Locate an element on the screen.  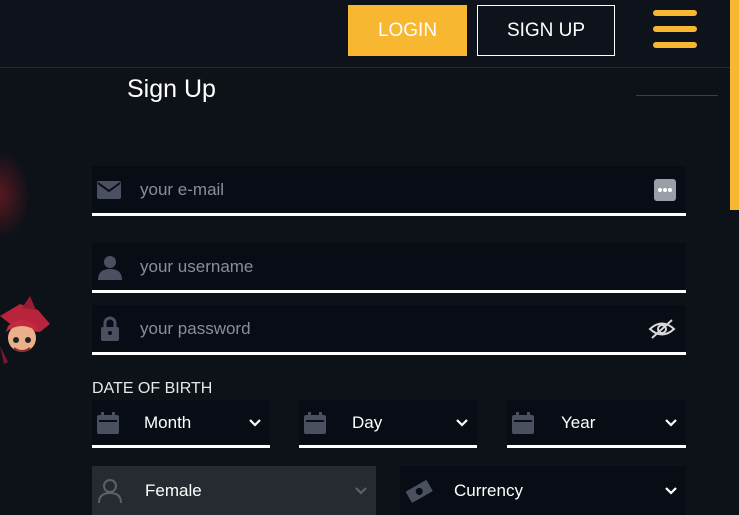
scrollbar-thumb is located at coordinates (734, 105).